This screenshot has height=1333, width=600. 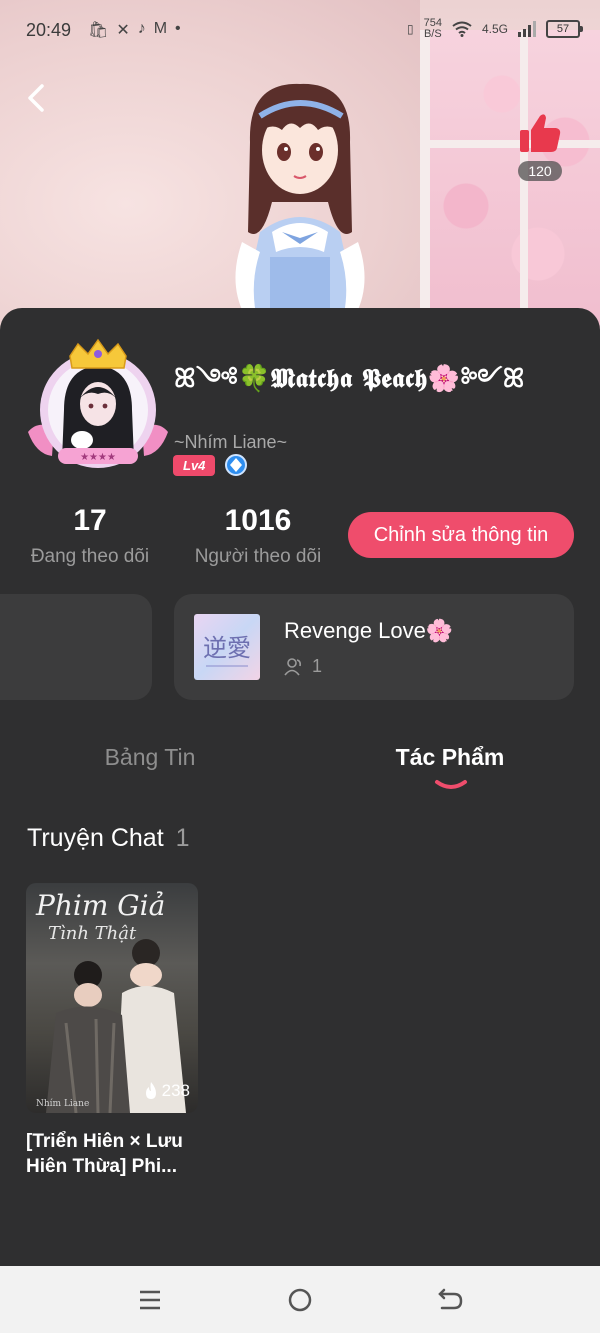 I want to click on group-thumbnail: 逆愛, so click(x=227, y=647).